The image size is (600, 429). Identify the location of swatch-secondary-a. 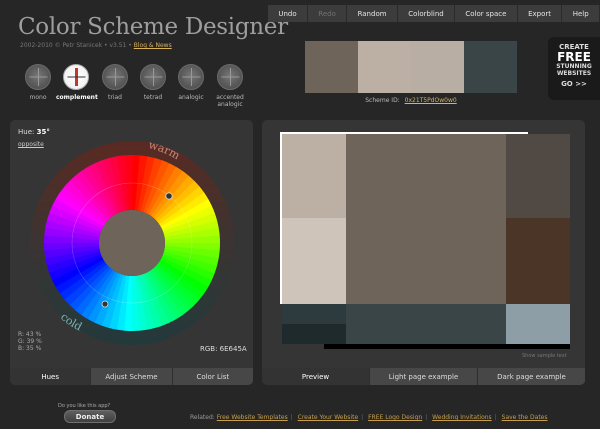
(384, 67).